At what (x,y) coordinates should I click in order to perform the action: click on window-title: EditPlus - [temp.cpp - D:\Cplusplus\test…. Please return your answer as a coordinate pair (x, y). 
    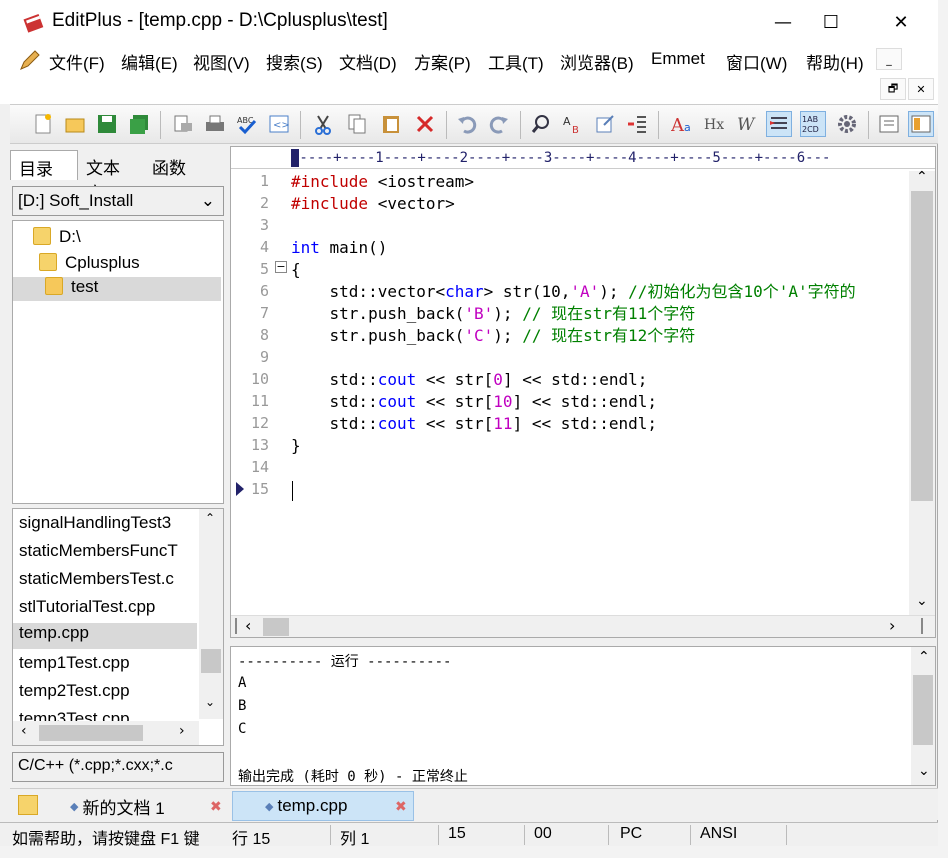
    Looking at the image, I should click on (220, 20).